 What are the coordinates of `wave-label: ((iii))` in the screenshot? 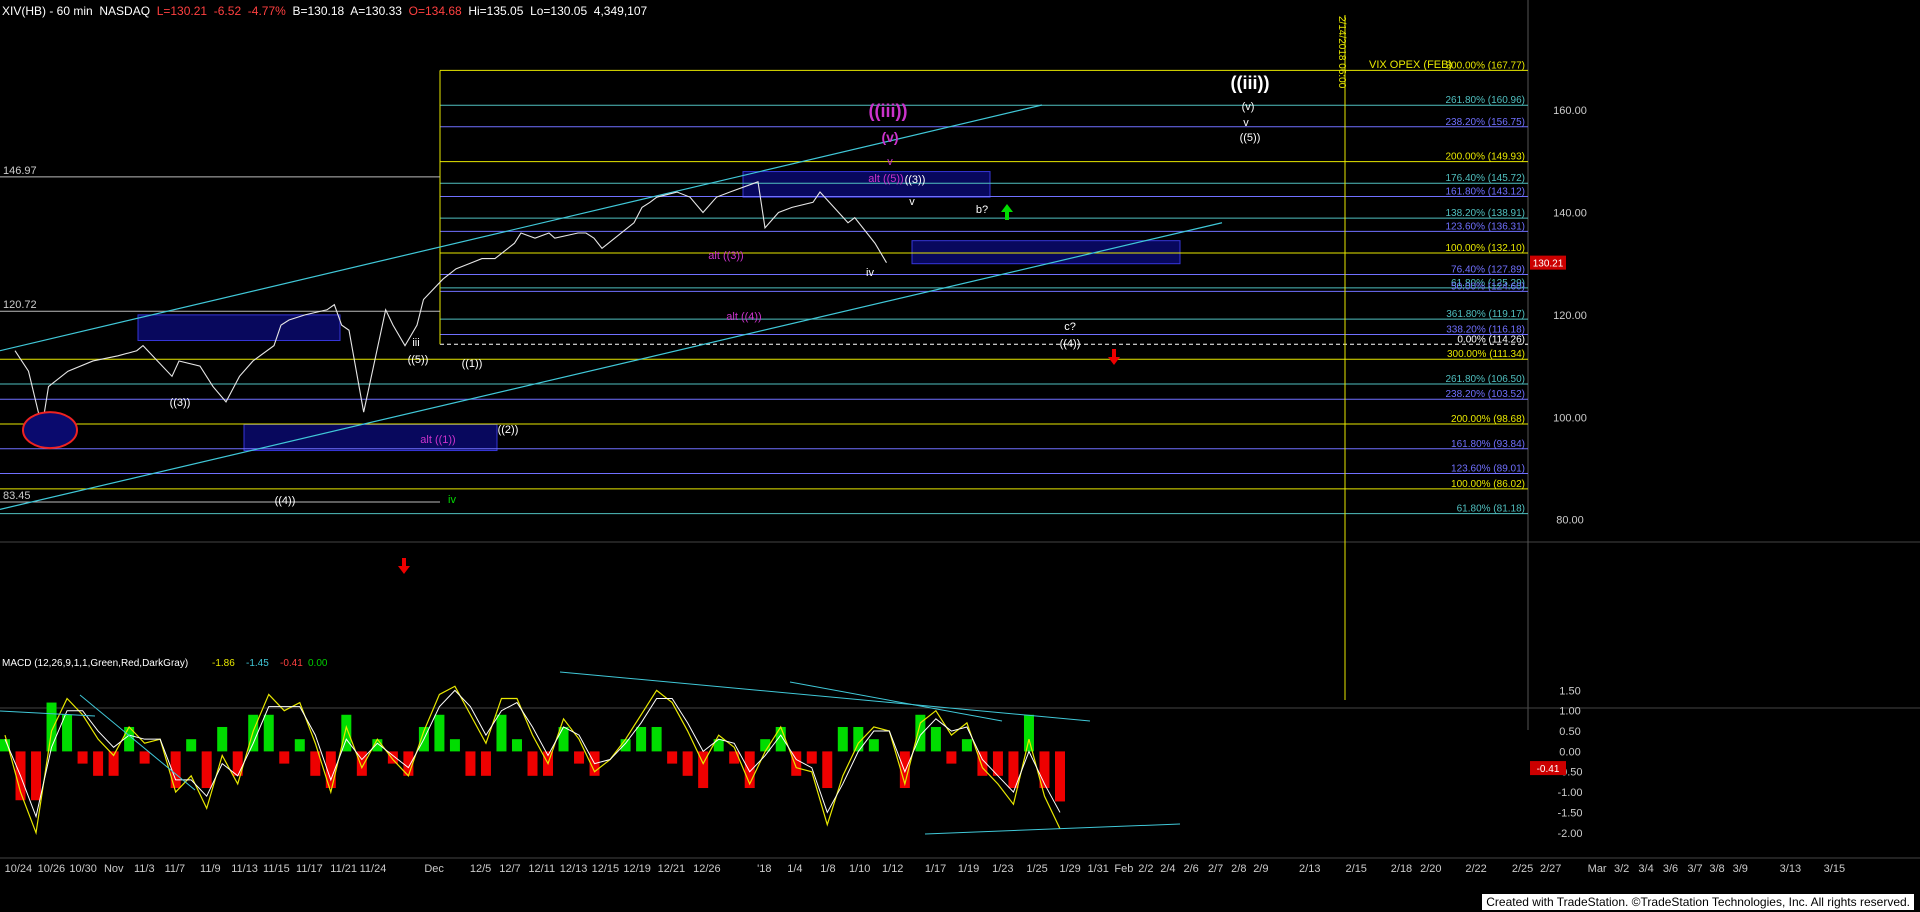 It's located at (1250, 83).